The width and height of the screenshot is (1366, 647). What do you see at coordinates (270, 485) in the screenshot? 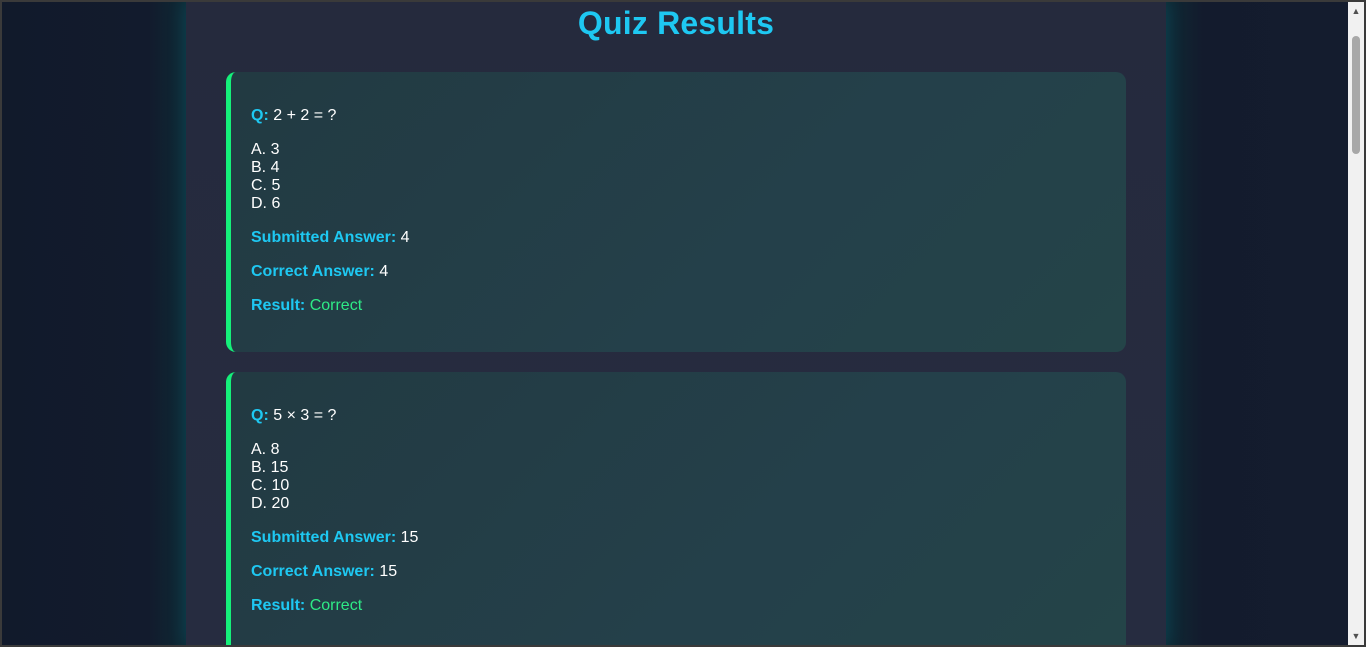
I see `option-item: C. 10` at bounding box center [270, 485].